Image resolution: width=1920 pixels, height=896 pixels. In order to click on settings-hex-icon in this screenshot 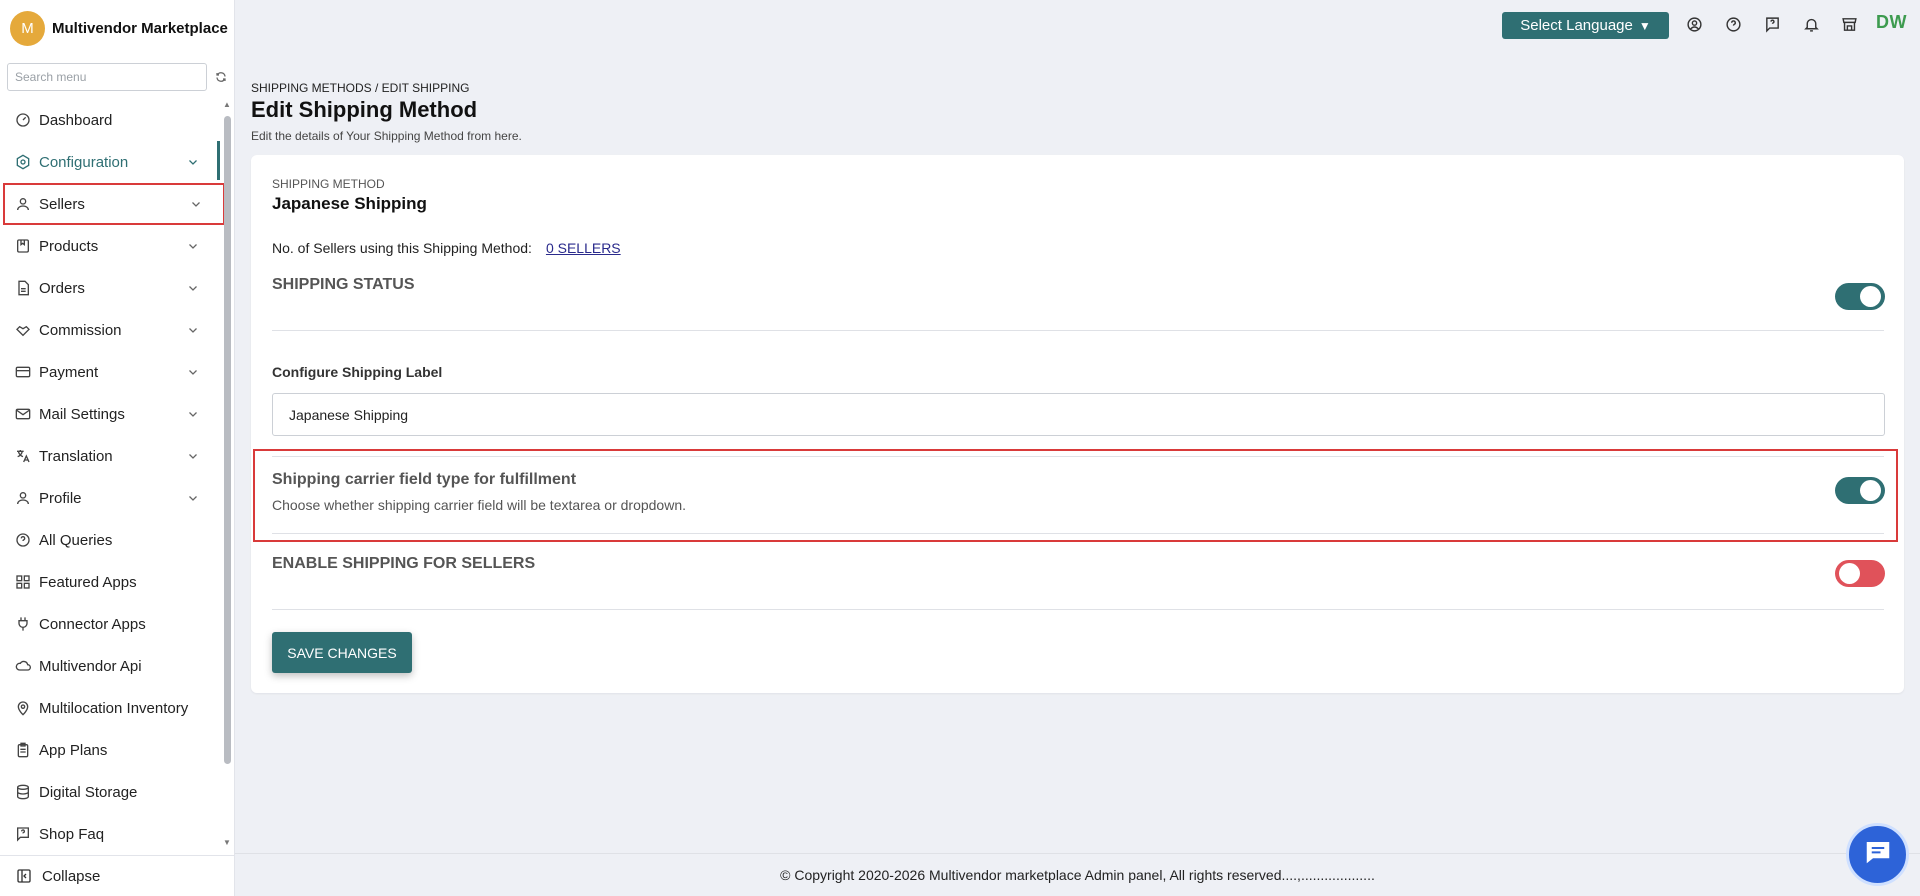, I will do `click(23, 162)`.